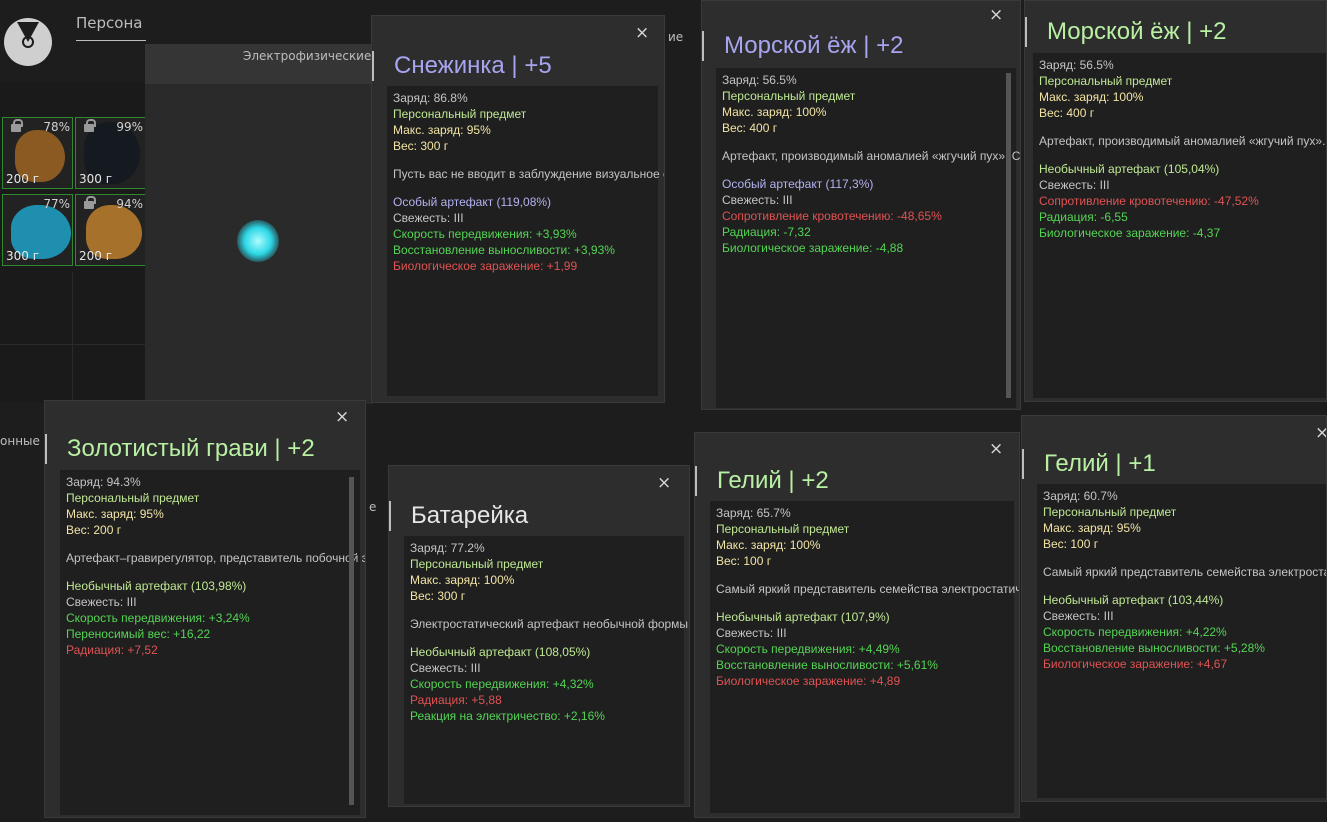 This screenshot has height=822, width=1327. I want to click on slot-charge-percent: 99%, so click(129, 127).